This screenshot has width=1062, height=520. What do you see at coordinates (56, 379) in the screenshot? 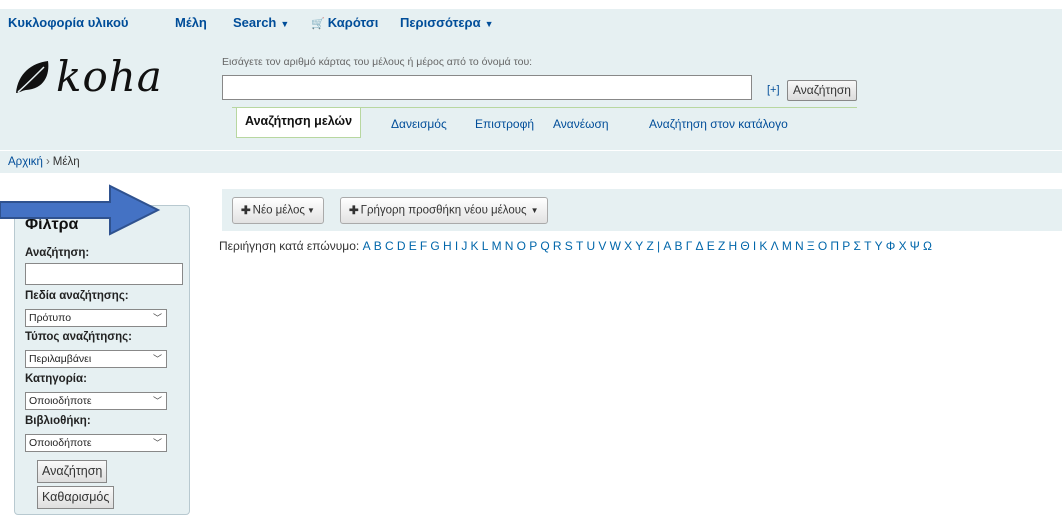
I see `category-label: Κατηγορία:` at bounding box center [56, 379].